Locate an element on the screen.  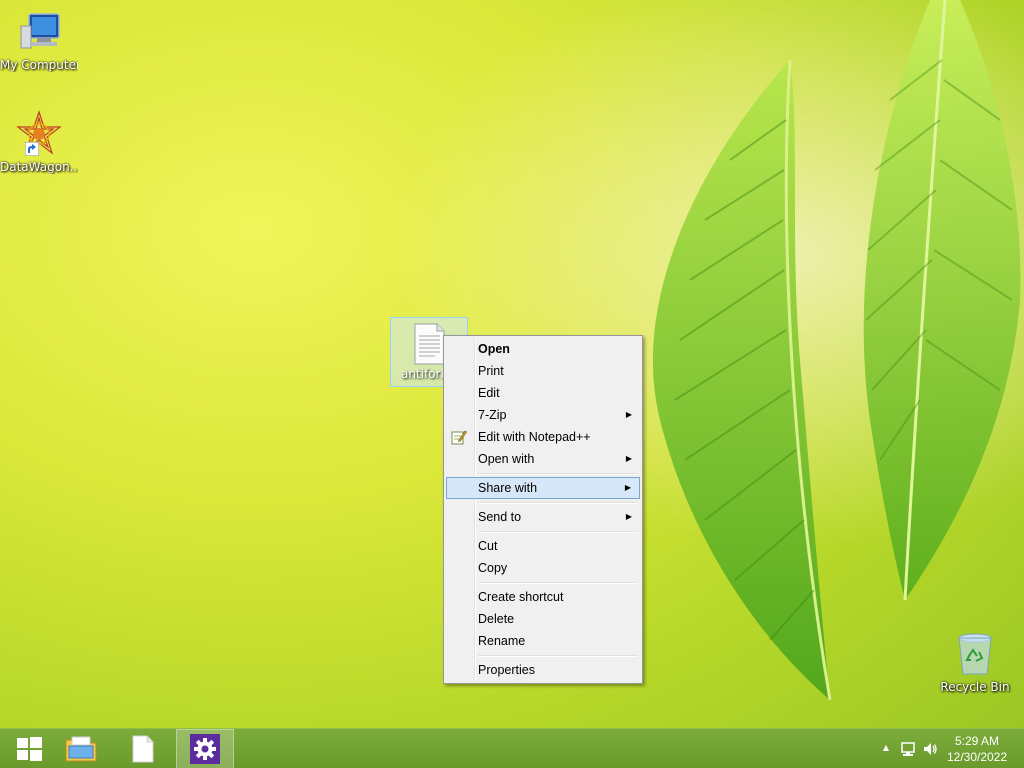
taskbar-clock: 5:29 AM 12/30/2022 is located at coordinates (977, 749).